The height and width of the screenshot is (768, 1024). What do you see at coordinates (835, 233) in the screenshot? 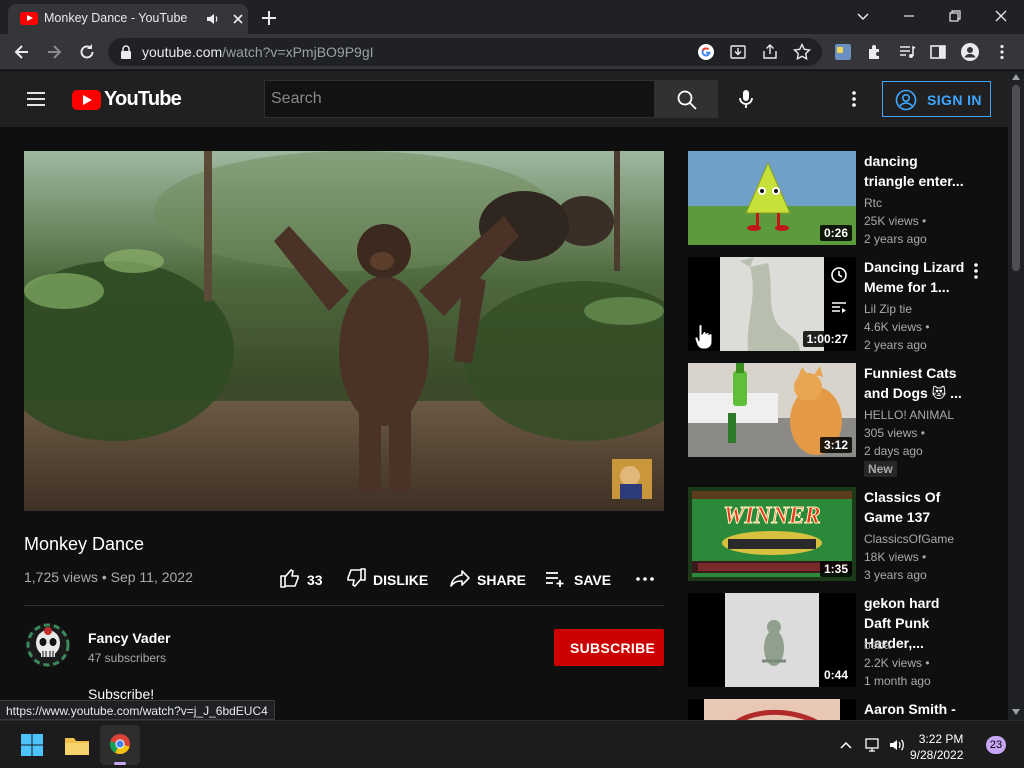
I see `video-duration: 0:26` at bounding box center [835, 233].